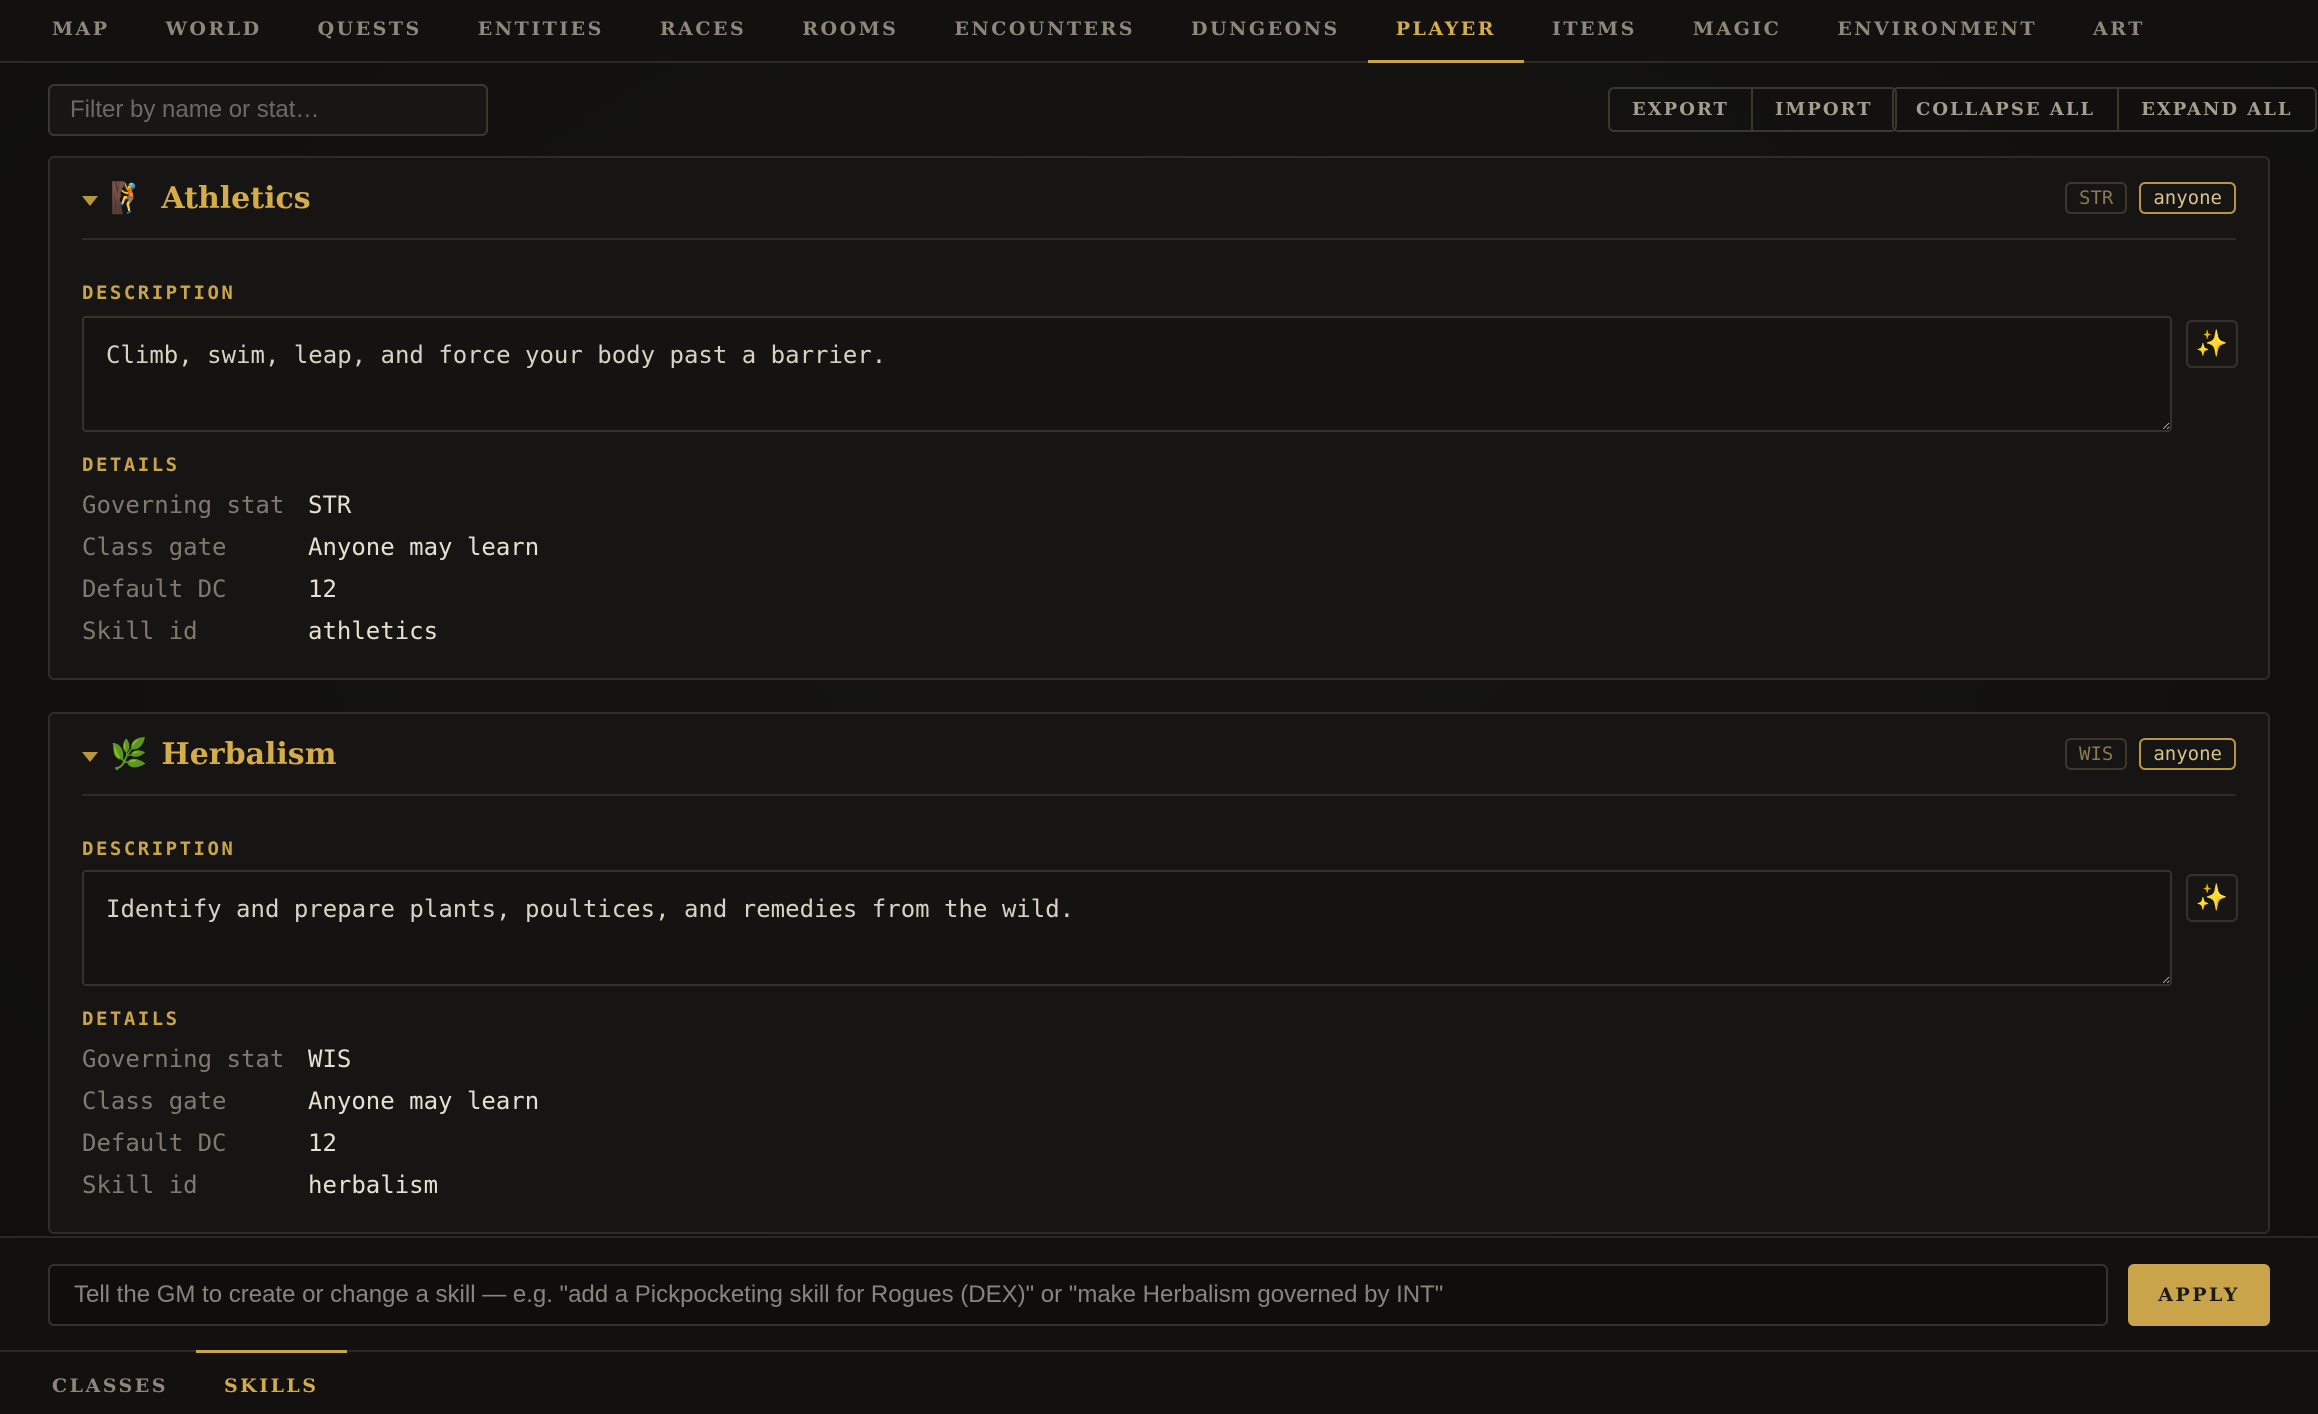  I want to click on skill-name: Herbalism, so click(249, 754).